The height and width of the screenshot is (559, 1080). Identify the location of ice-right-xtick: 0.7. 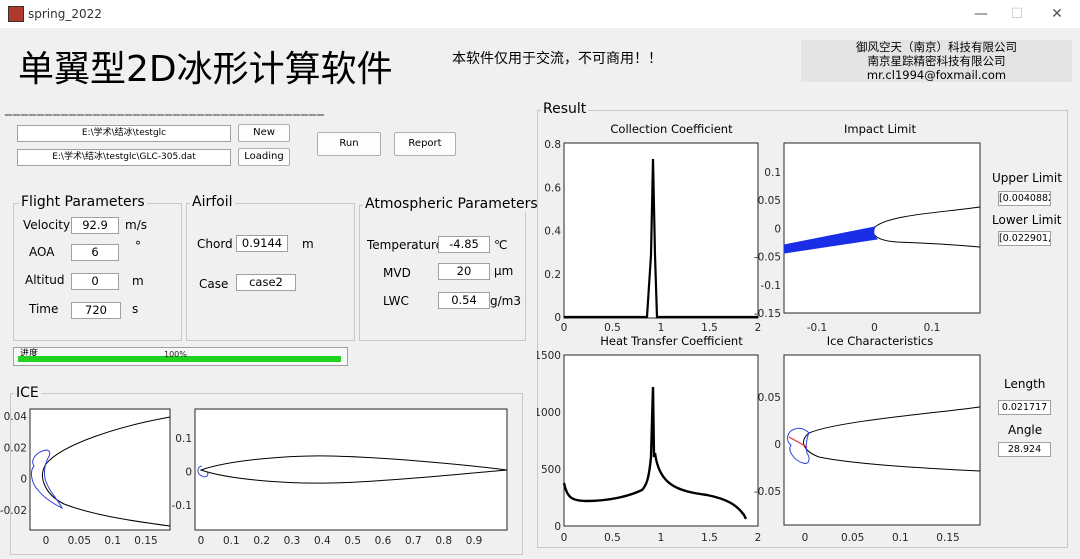
(413, 541).